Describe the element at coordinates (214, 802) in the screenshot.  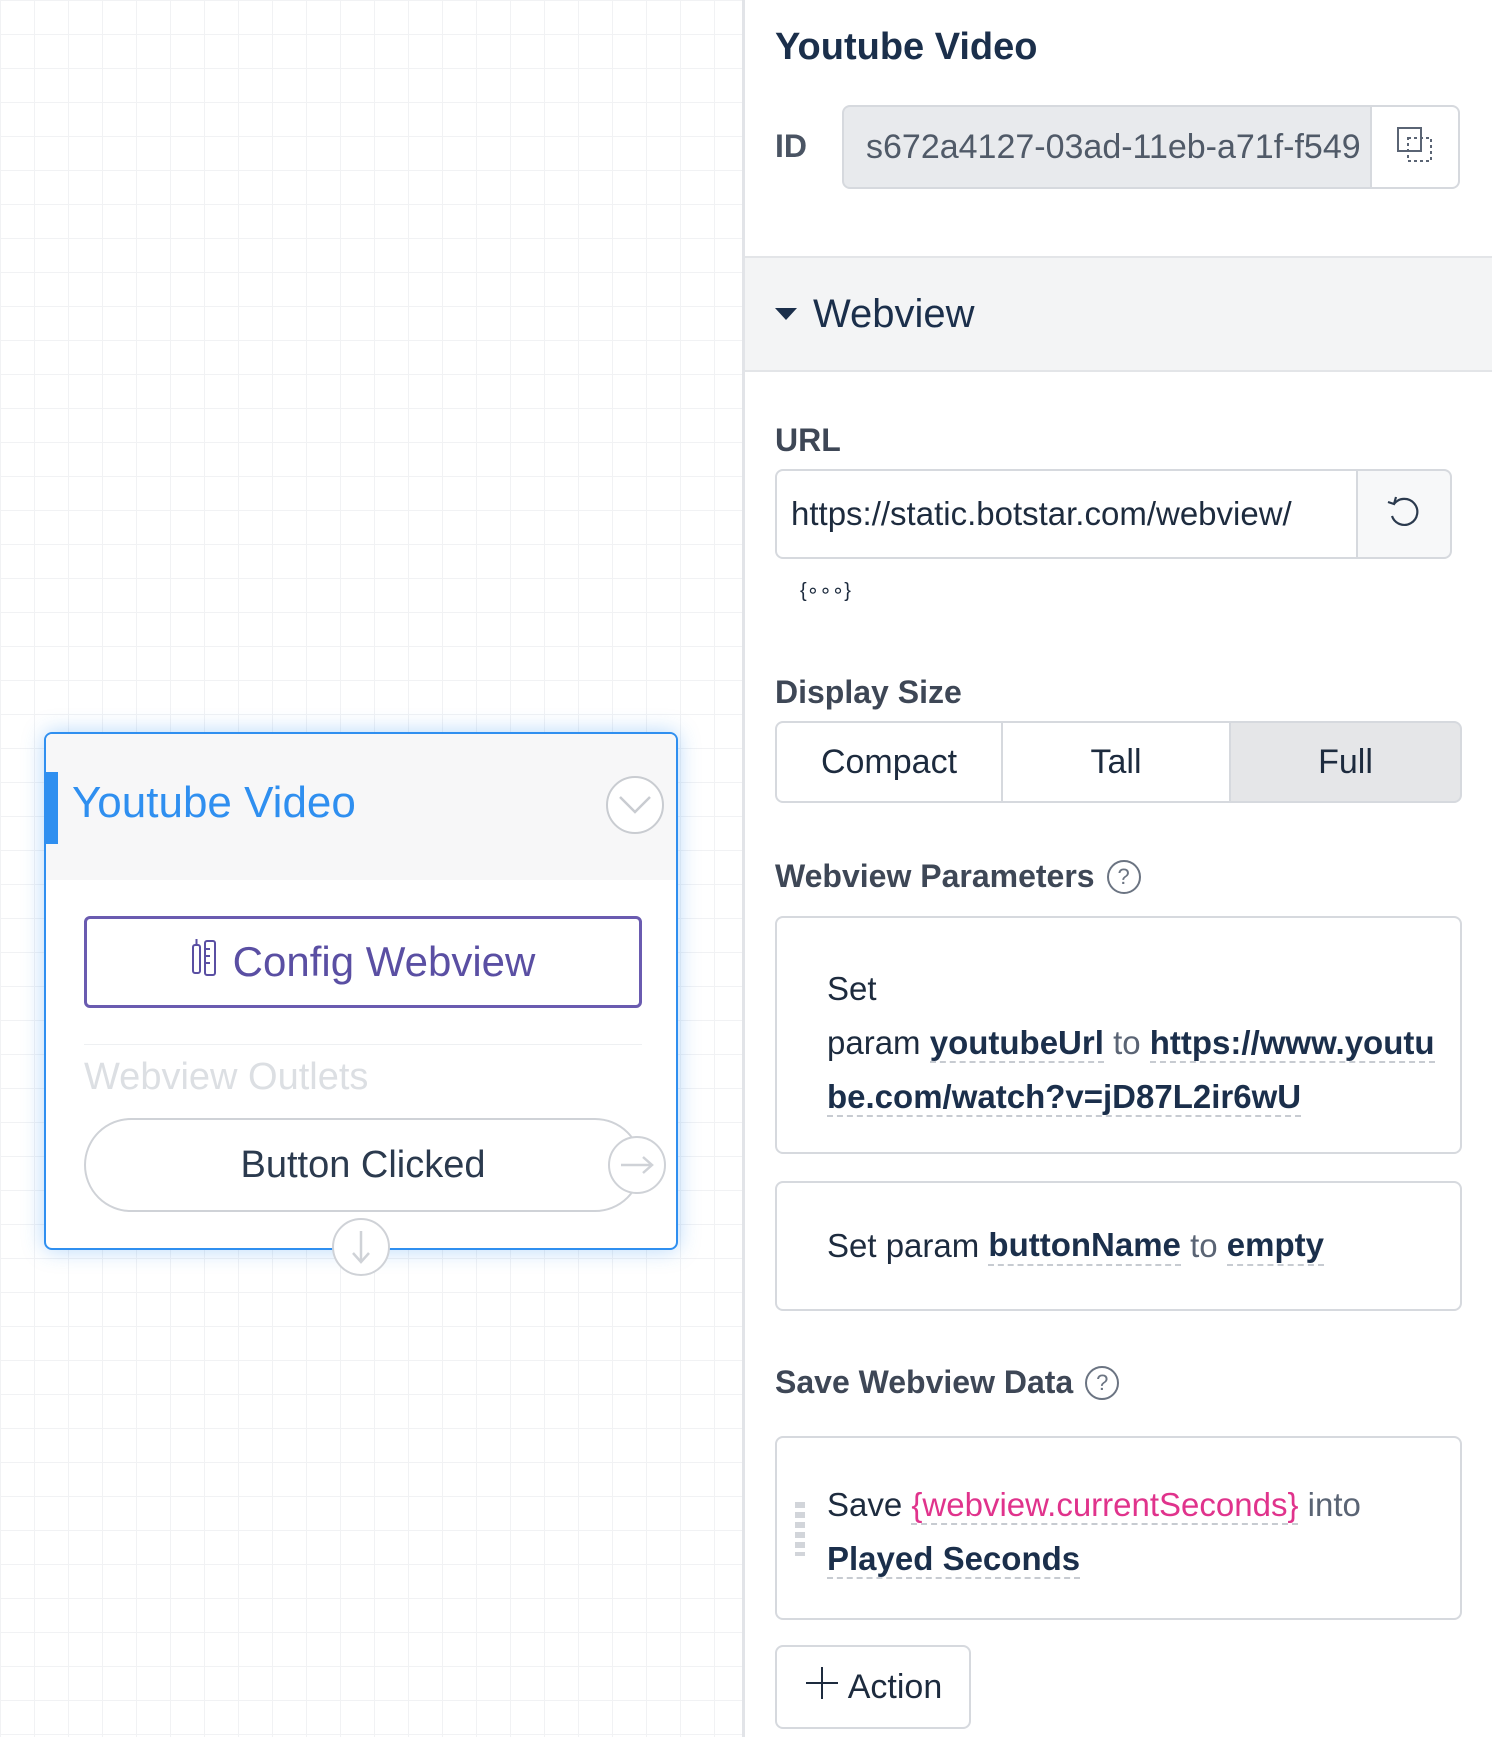
I see `node-title: Youtube Video` at that location.